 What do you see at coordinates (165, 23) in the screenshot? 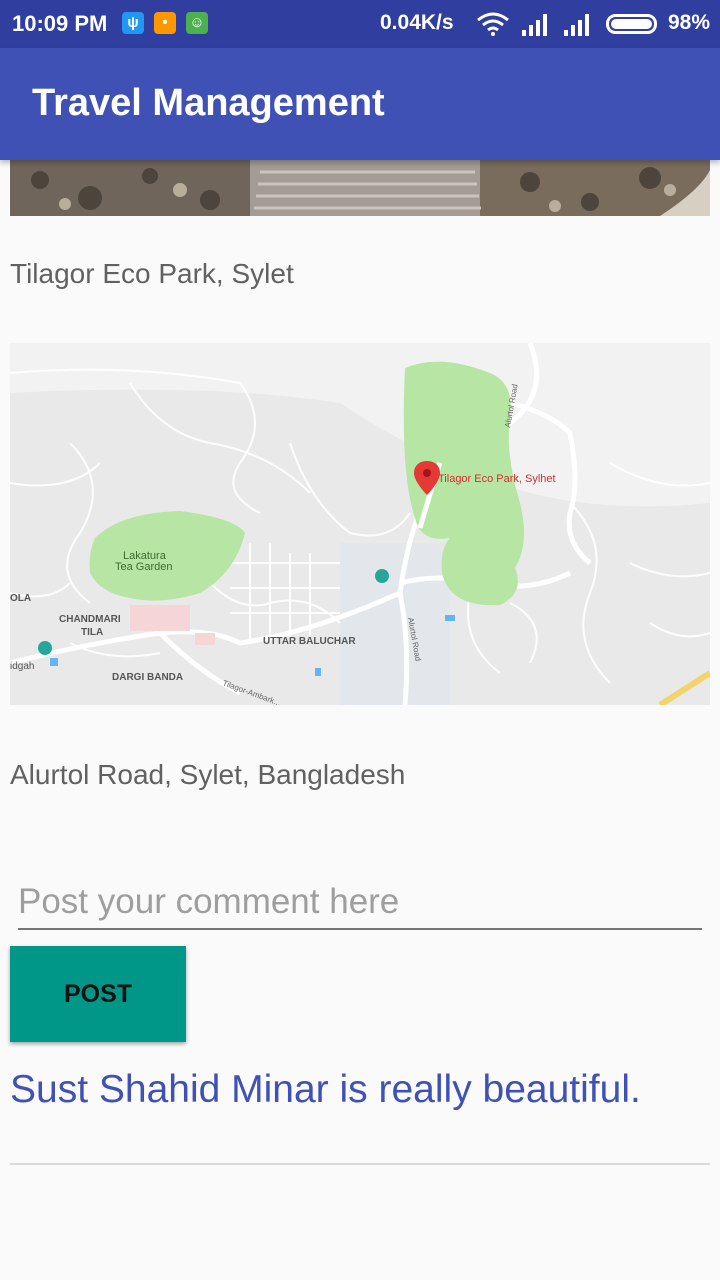
I see `chat-icon: •` at bounding box center [165, 23].